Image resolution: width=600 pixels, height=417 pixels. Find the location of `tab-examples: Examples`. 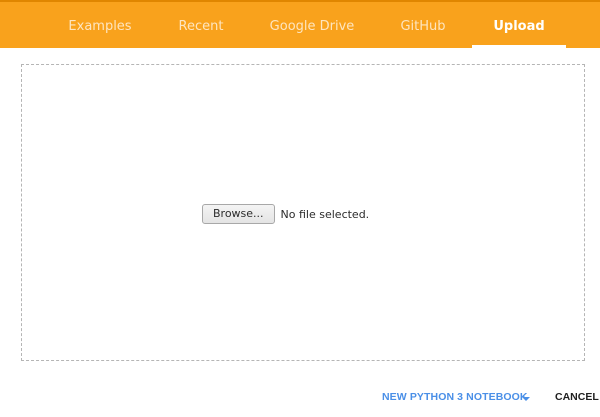

tab-examples: Examples is located at coordinates (100, 25).